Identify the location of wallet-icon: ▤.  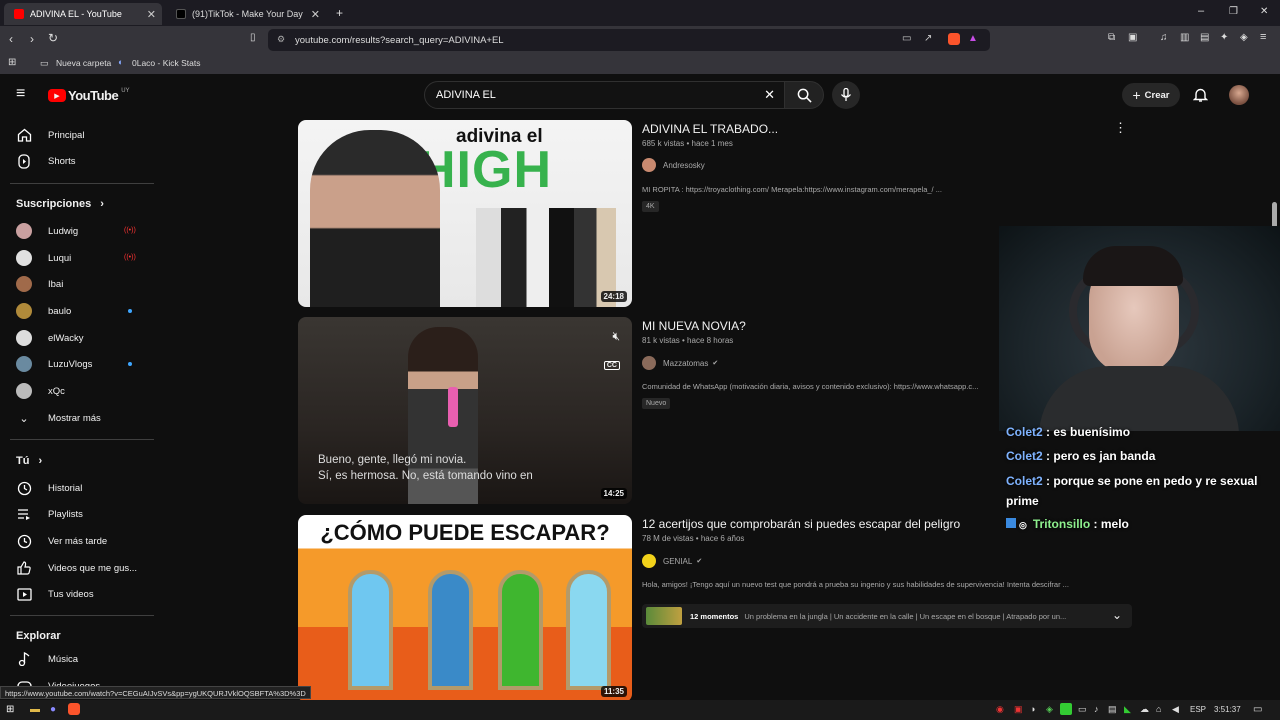
(1204, 37).